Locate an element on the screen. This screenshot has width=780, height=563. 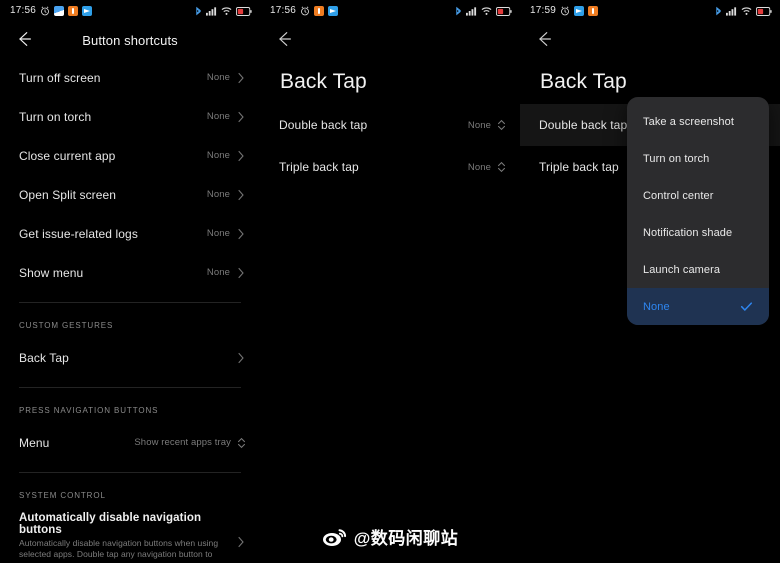
status-time: 17:59 is located at coordinates (543, 10).